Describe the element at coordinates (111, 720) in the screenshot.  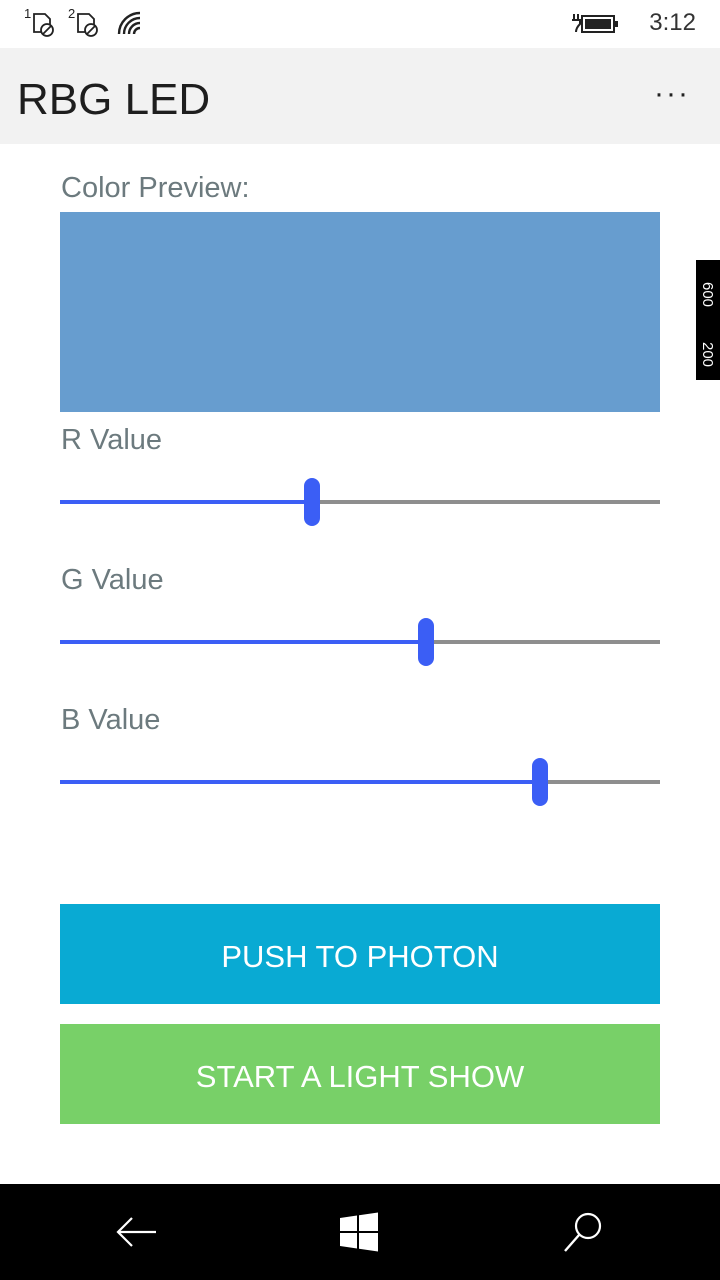
I see `b-value-label: B Value` at that location.